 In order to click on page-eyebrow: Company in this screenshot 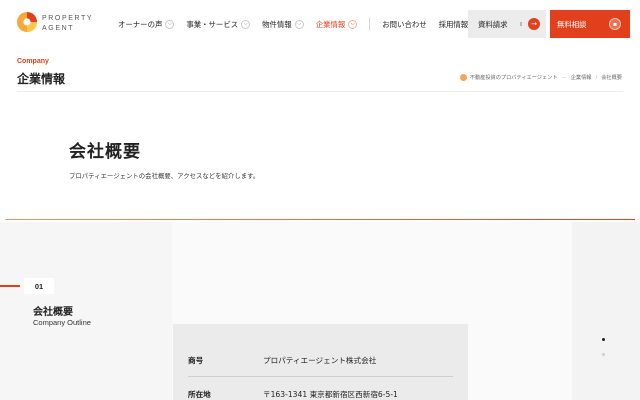, I will do `click(33, 61)`.